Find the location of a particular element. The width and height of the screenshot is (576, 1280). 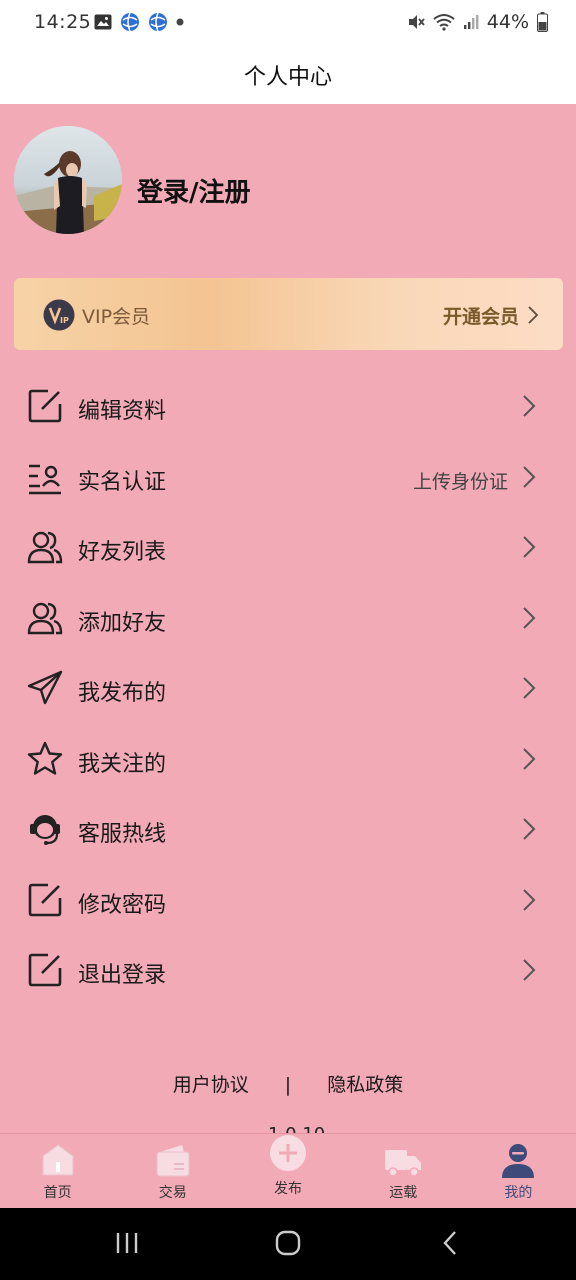

bottom-tab-bar: 首页 交易 发布 运载 我的 is located at coordinates (288, 1171).